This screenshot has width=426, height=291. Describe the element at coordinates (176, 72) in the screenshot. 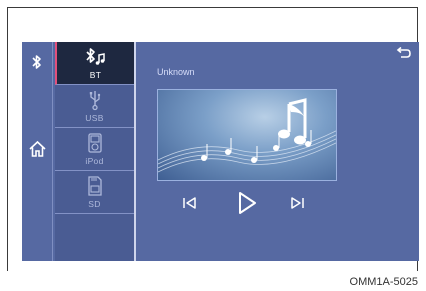

I see `track-title: Unknown` at that location.